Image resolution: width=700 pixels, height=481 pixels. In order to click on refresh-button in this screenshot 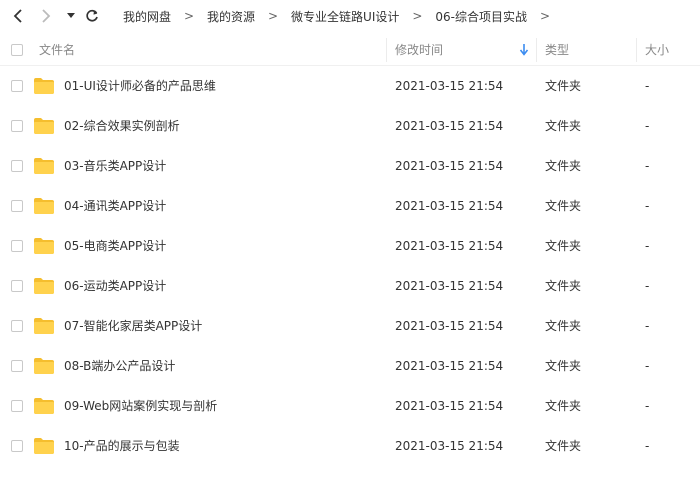, I will do `click(92, 16)`.